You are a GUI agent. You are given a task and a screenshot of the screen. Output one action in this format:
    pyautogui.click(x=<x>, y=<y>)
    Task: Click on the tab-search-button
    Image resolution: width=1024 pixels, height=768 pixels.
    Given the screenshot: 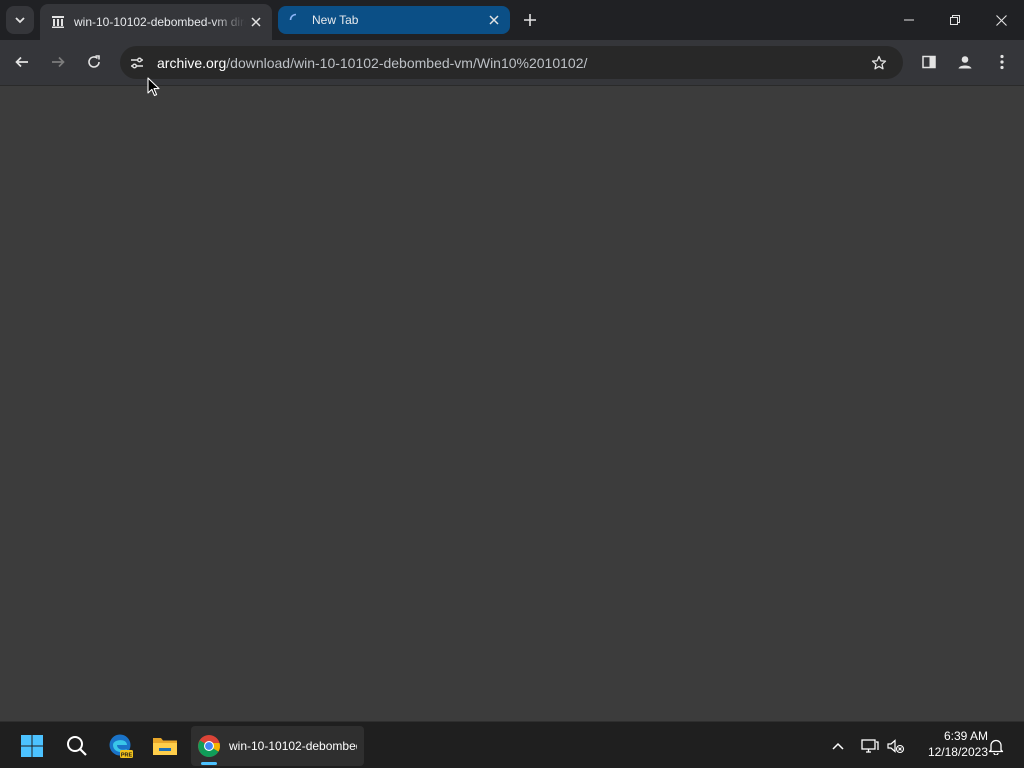 What is the action you would take?
    pyautogui.click(x=20, y=20)
    